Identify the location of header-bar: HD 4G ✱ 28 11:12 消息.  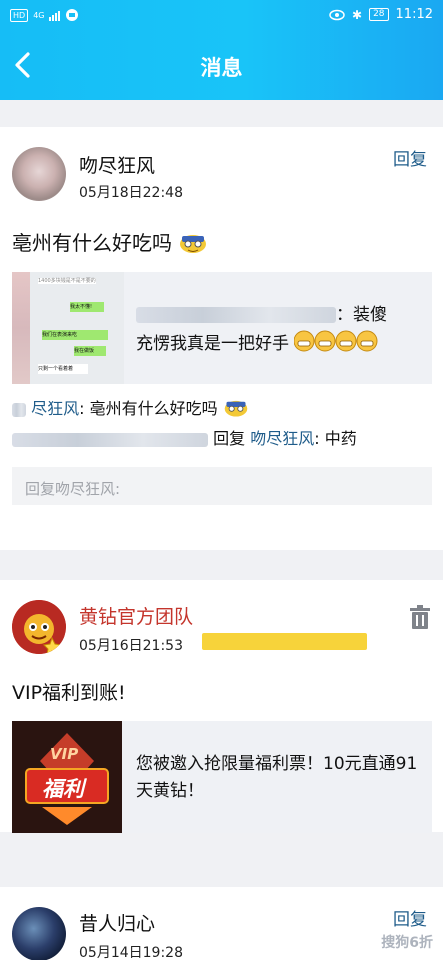
(221, 50).